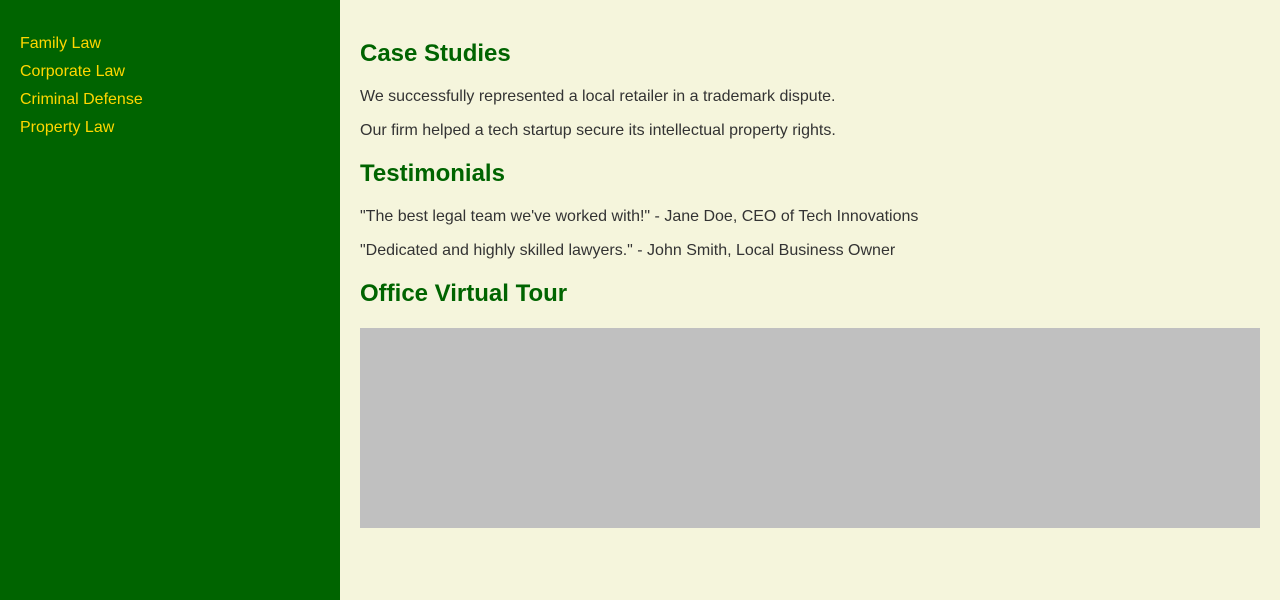 The width and height of the screenshot is (1280, 600). What do you see at coordinates (72, 71) in the screenshot?
I see `sidebar-link-corporate-law: Corporate Law` at bounding box center [72, 71].